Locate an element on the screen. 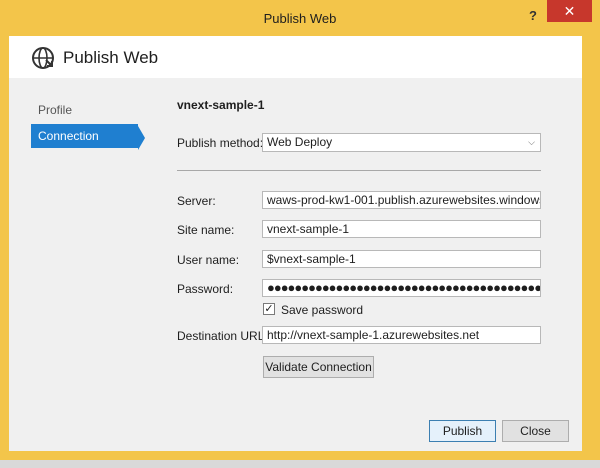 The image size is (600, 468). nav-item-profile: Profile is located at coordinates (84, 110).